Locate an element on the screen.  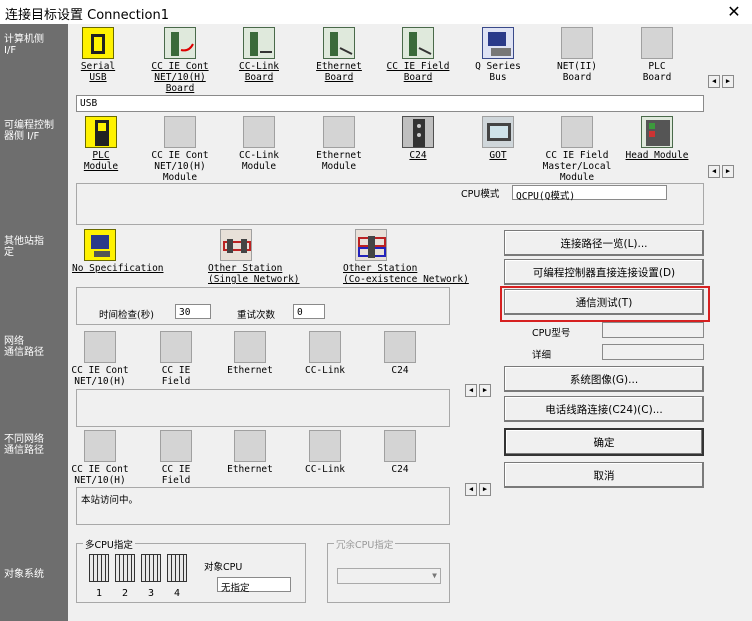
pc-icon is located at coordinates (498, 43).